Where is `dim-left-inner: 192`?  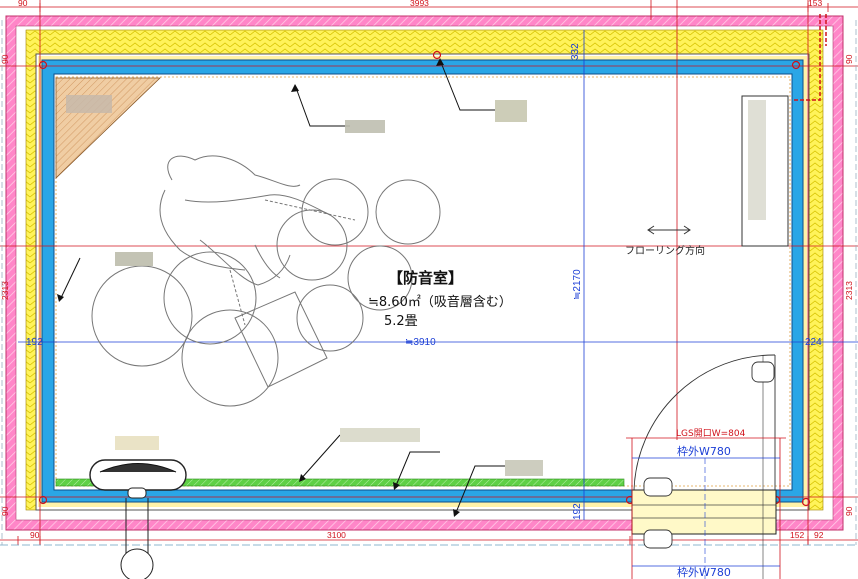 dim-left-inner: 192 is located at coordinates (34, 342).